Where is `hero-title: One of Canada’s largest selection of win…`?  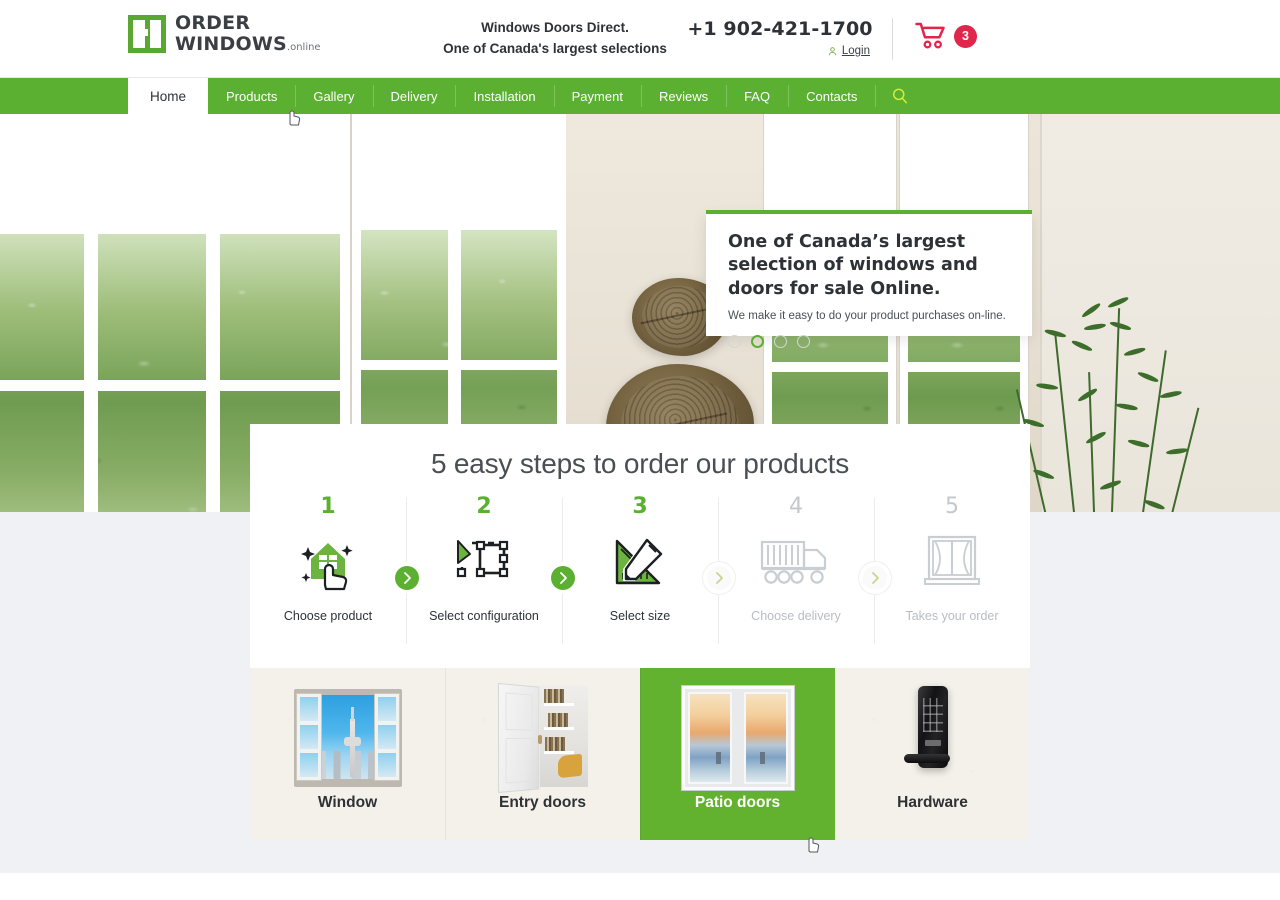
hero-title: One of Canada’s largest selection of win… is located at coordinates (853, 265).